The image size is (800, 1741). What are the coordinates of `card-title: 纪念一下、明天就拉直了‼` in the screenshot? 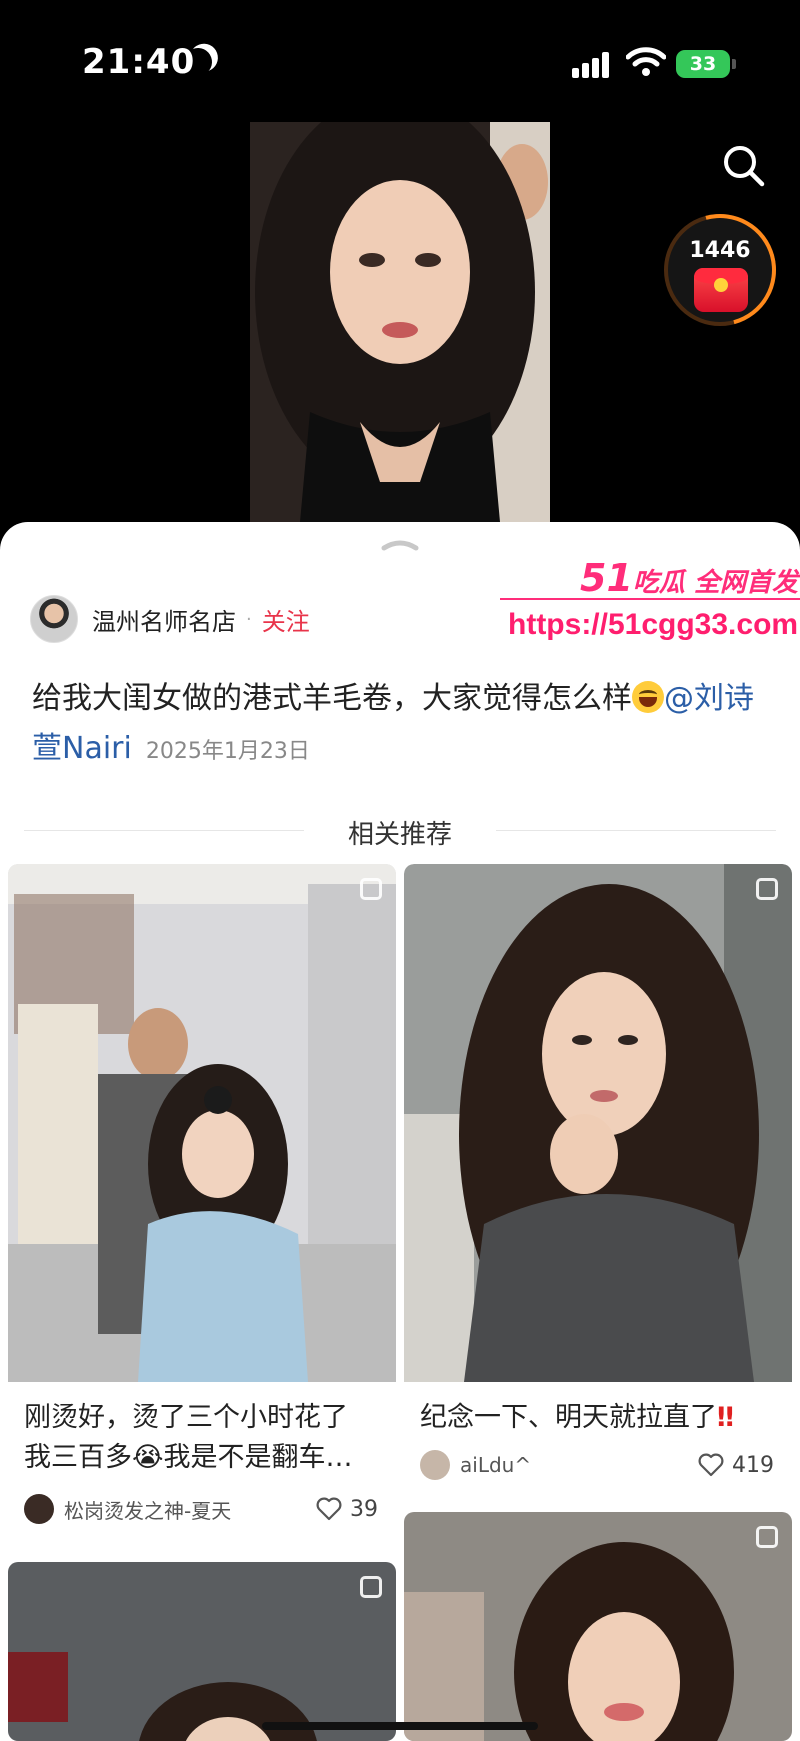 It's located at (600, 1418).